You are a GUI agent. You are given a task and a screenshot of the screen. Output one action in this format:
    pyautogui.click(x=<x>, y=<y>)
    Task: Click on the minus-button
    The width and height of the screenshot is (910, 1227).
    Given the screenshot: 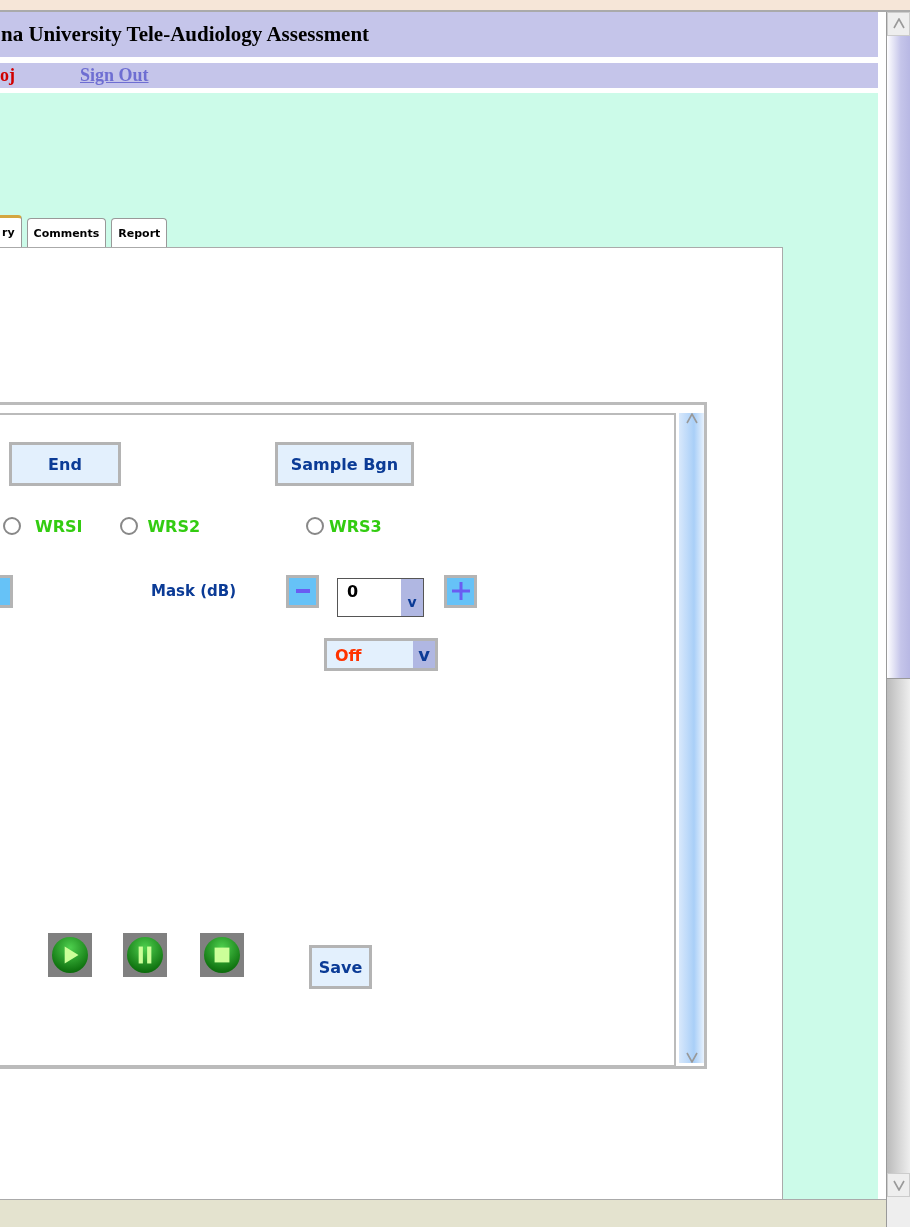 What is the action you would take?
    pyautogui.click(x=303, y=591)
    